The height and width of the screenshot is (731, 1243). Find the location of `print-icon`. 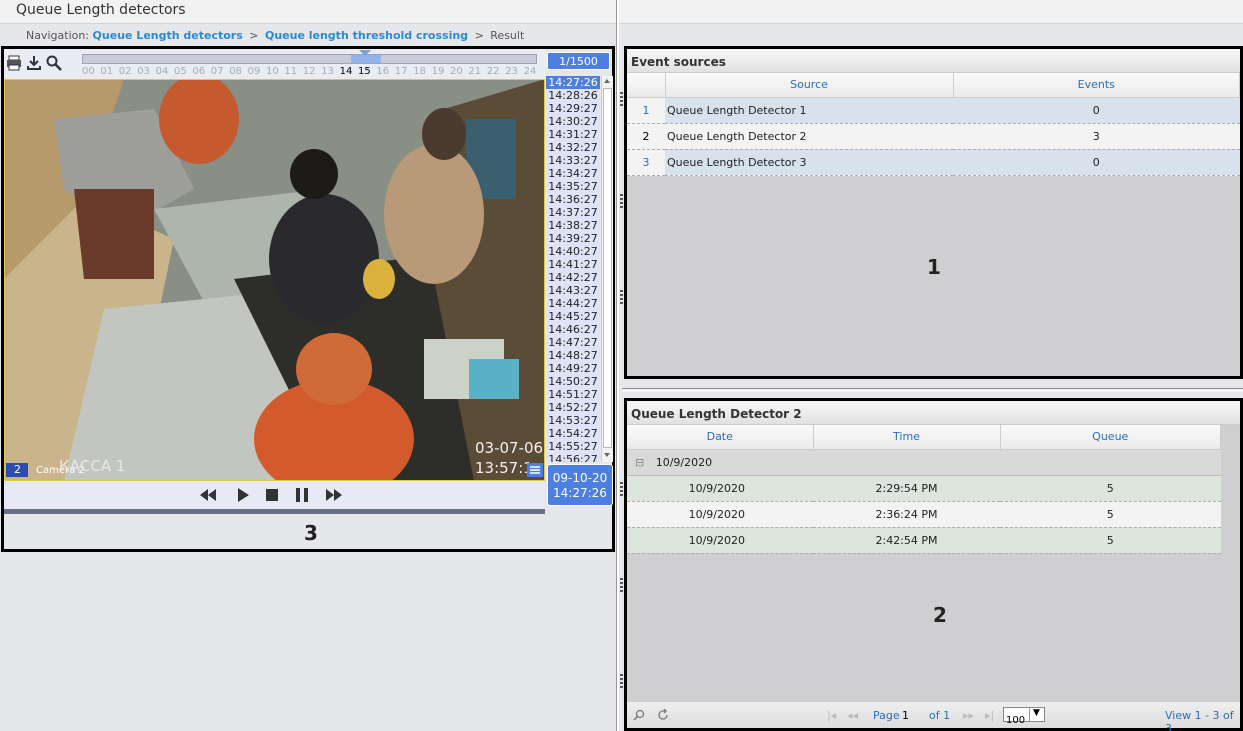

print-icon is located at coordinates (14, 63).